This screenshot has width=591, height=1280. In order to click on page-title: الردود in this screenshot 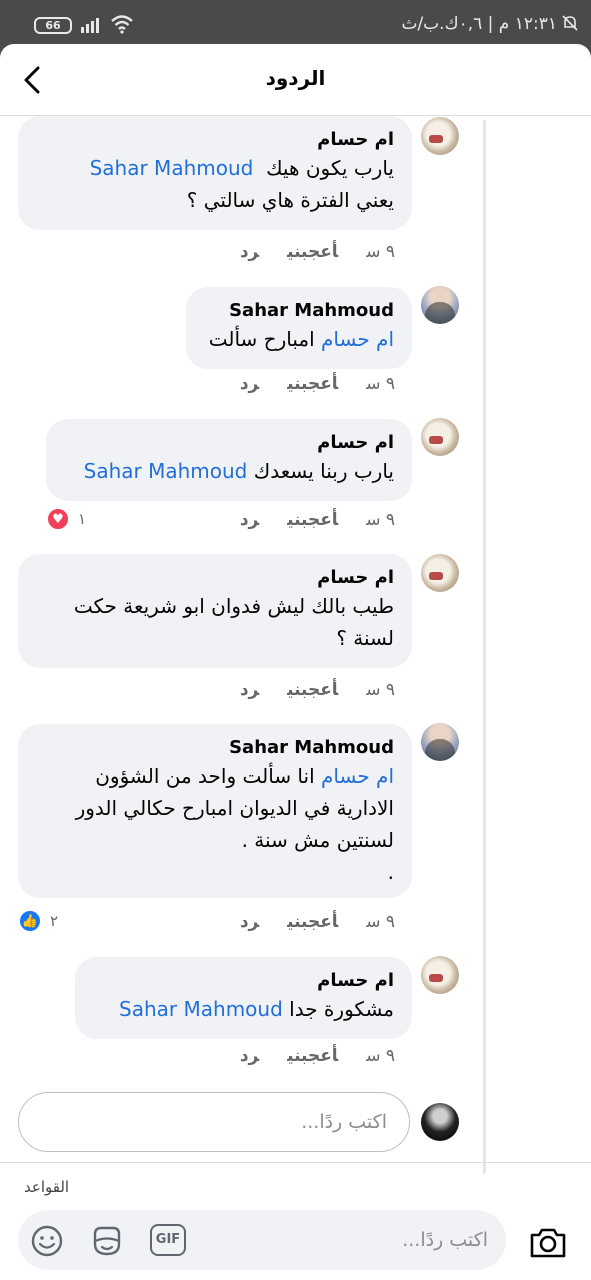, I will do `click(295, 78)`.